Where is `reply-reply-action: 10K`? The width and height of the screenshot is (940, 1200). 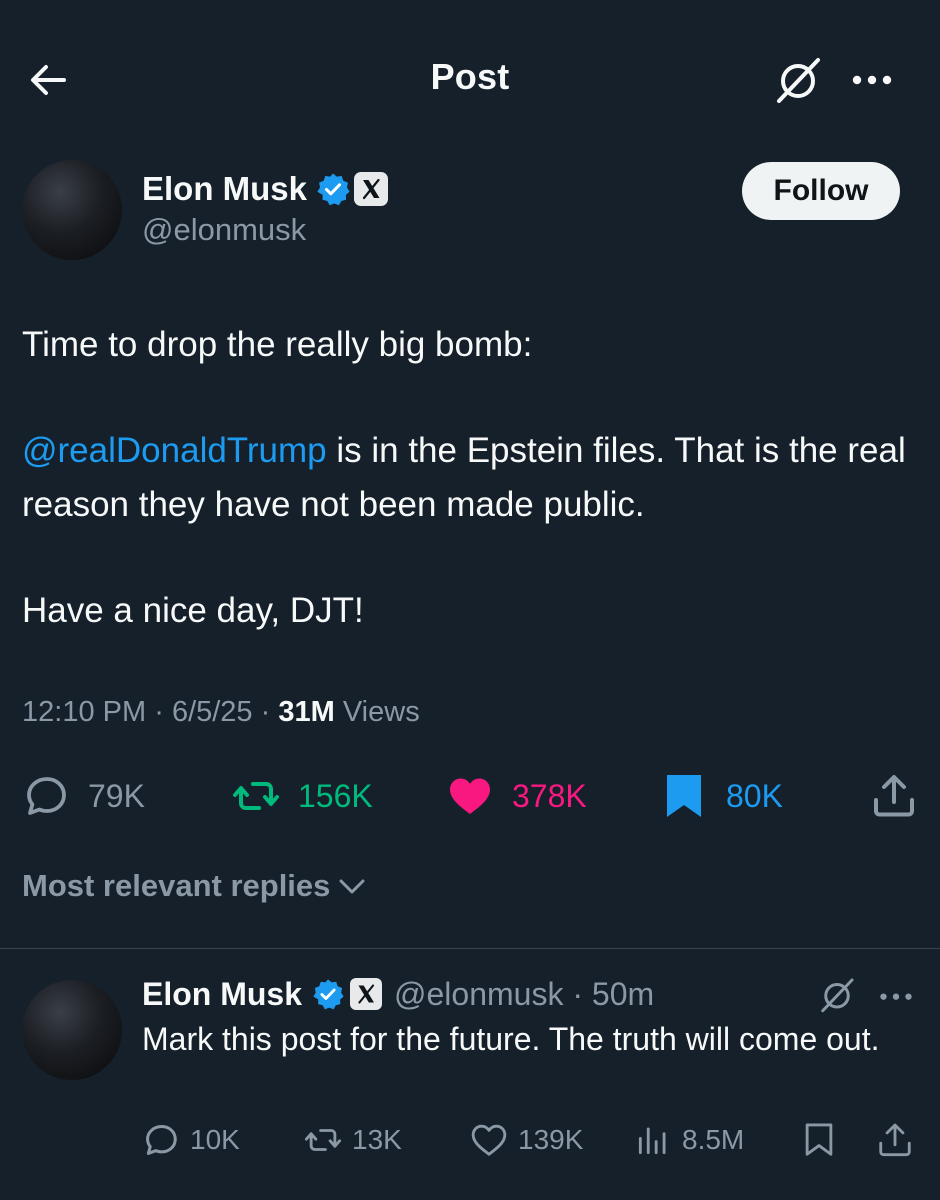 reply-reply-action: 10K is located at coordinates (191, 1140).